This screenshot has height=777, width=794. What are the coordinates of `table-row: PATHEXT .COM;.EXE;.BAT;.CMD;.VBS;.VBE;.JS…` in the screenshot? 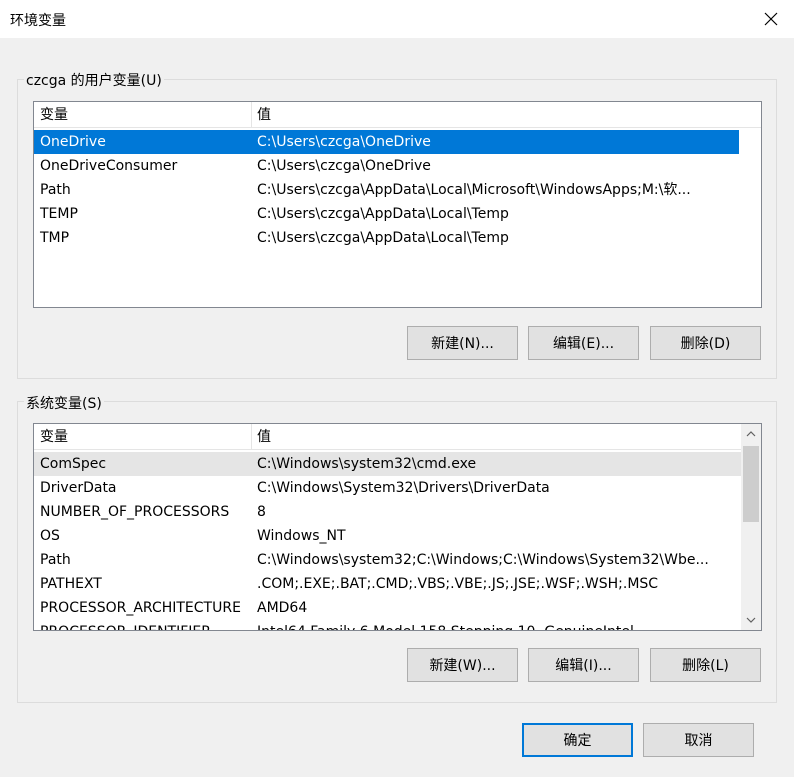 It's located at (387, 584).